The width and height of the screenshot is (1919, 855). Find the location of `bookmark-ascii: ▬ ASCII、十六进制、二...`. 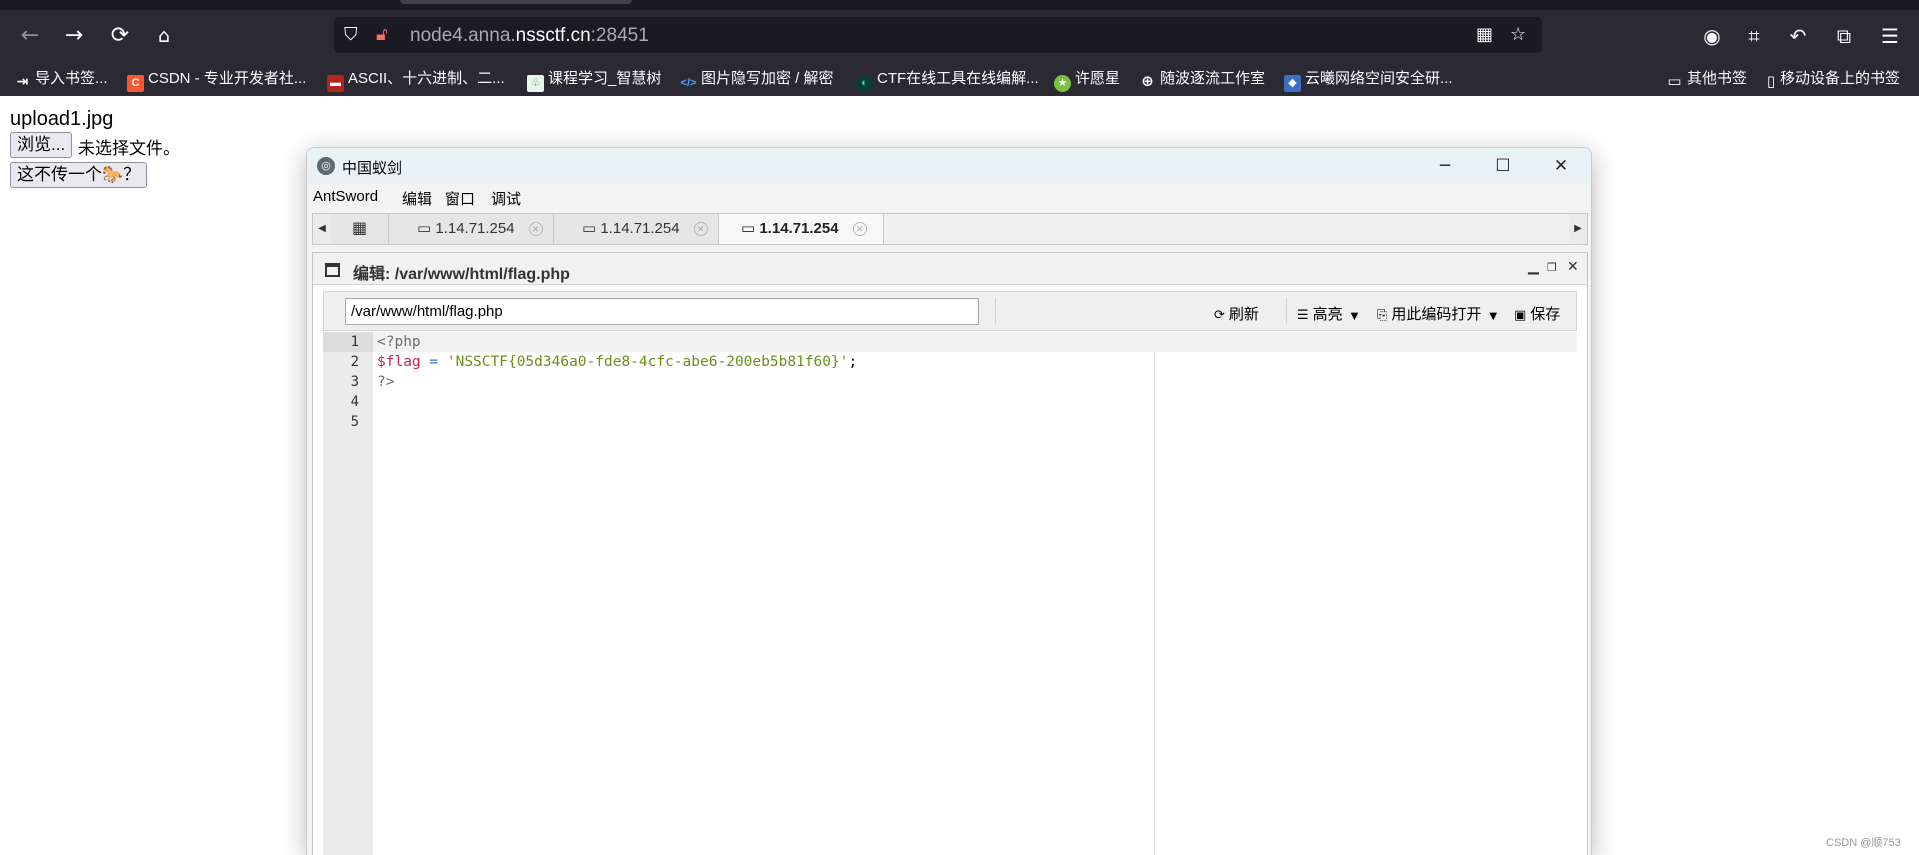

bookmark-ascii: ▬ ASCII、十六进制、二... is located at coordinates (416, 80).